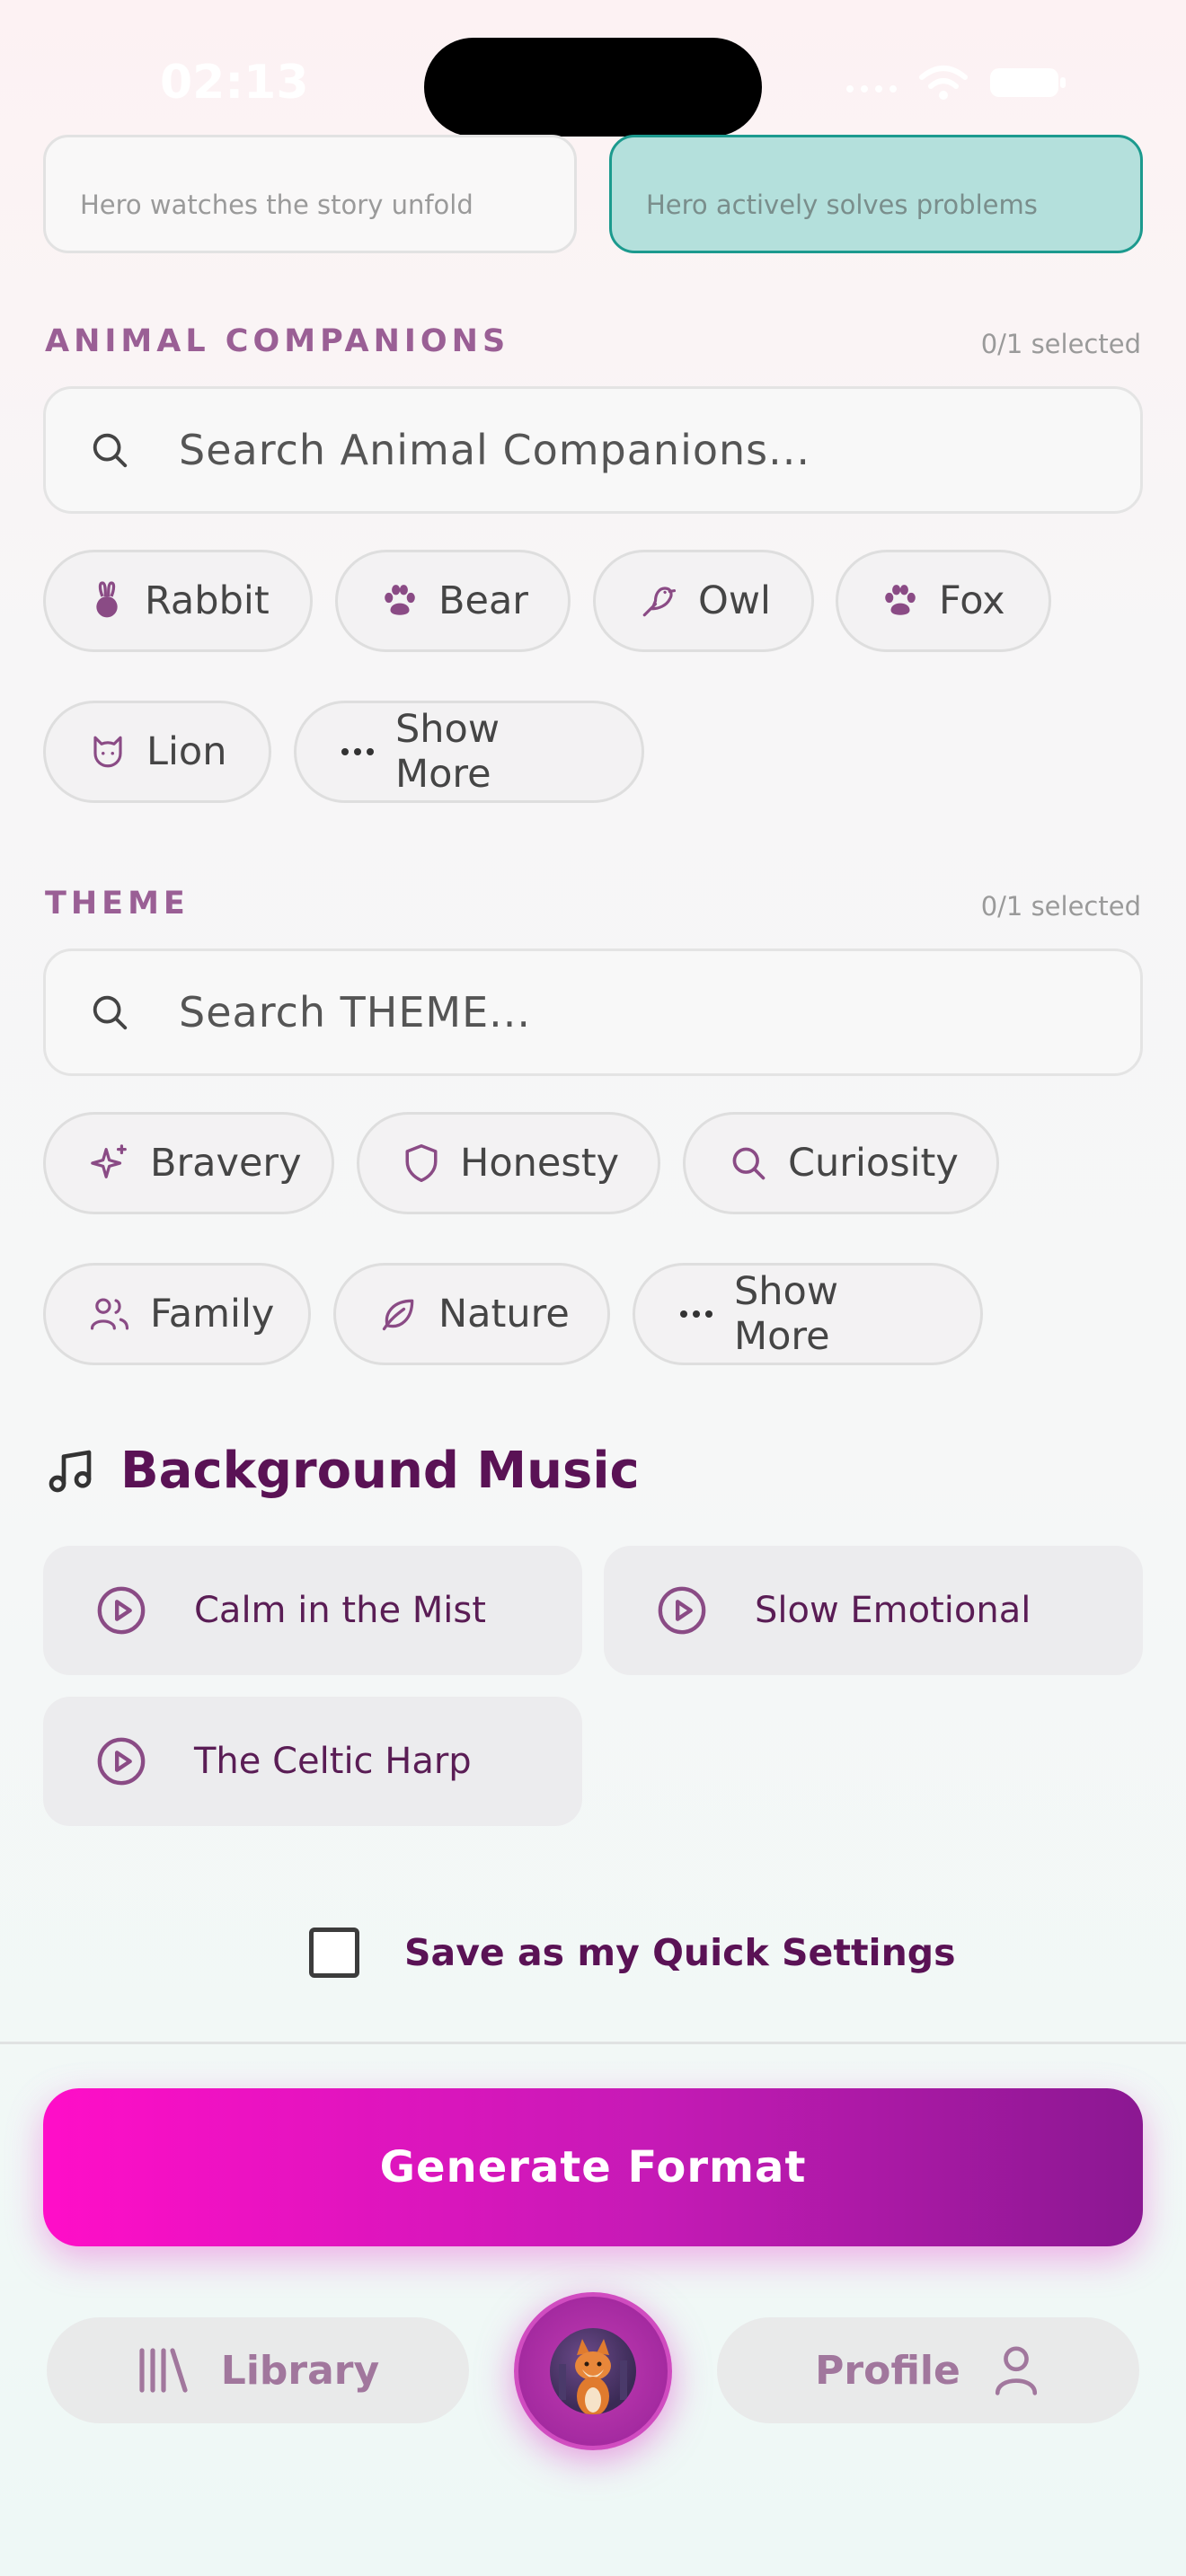  What do you see at coordinates (972, 600) in the screenshot?
I see `chip-label: Fox` at bounding box center [972, 600].